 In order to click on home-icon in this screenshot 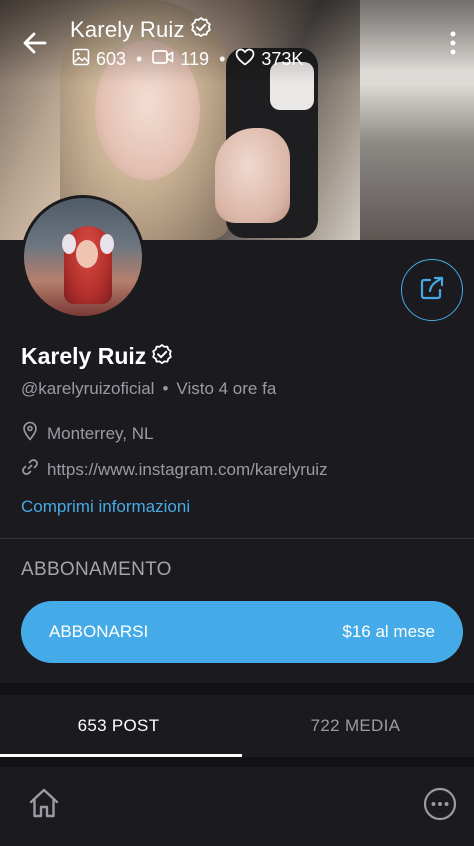, I will do `click(44, 803)`.